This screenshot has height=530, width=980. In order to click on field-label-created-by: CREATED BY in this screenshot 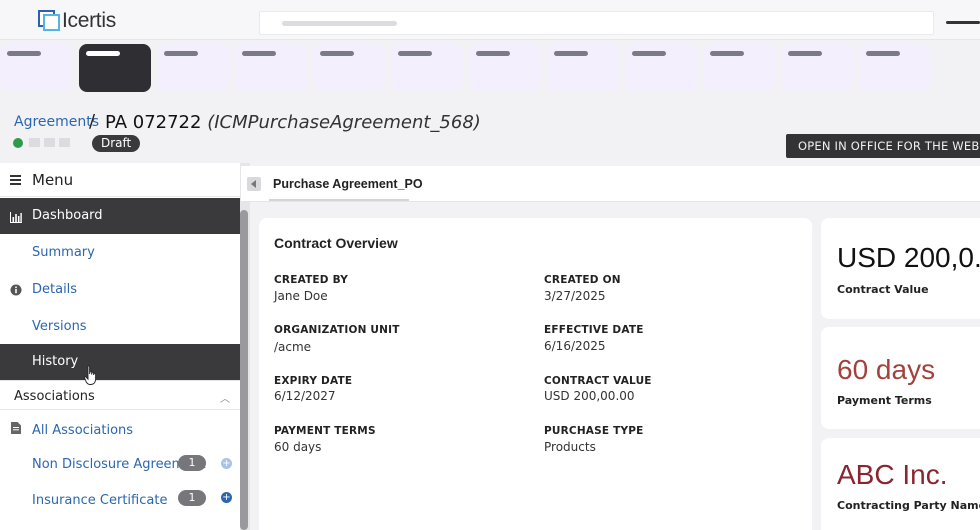, I will do `click(311, 280)`.